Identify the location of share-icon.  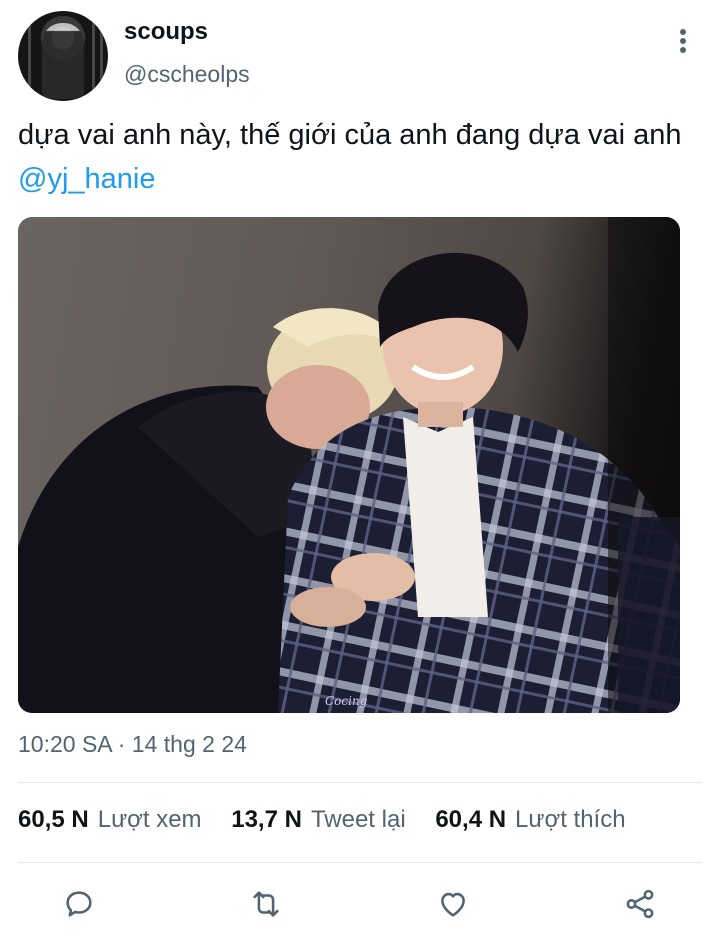
(640, 904).